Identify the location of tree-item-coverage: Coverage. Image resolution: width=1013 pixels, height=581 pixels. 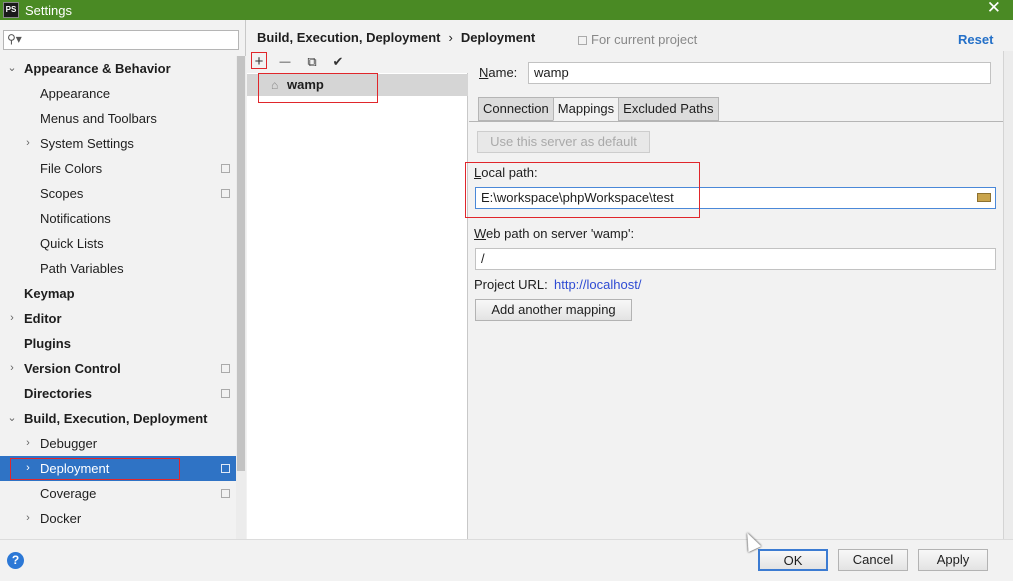
(118, 493).